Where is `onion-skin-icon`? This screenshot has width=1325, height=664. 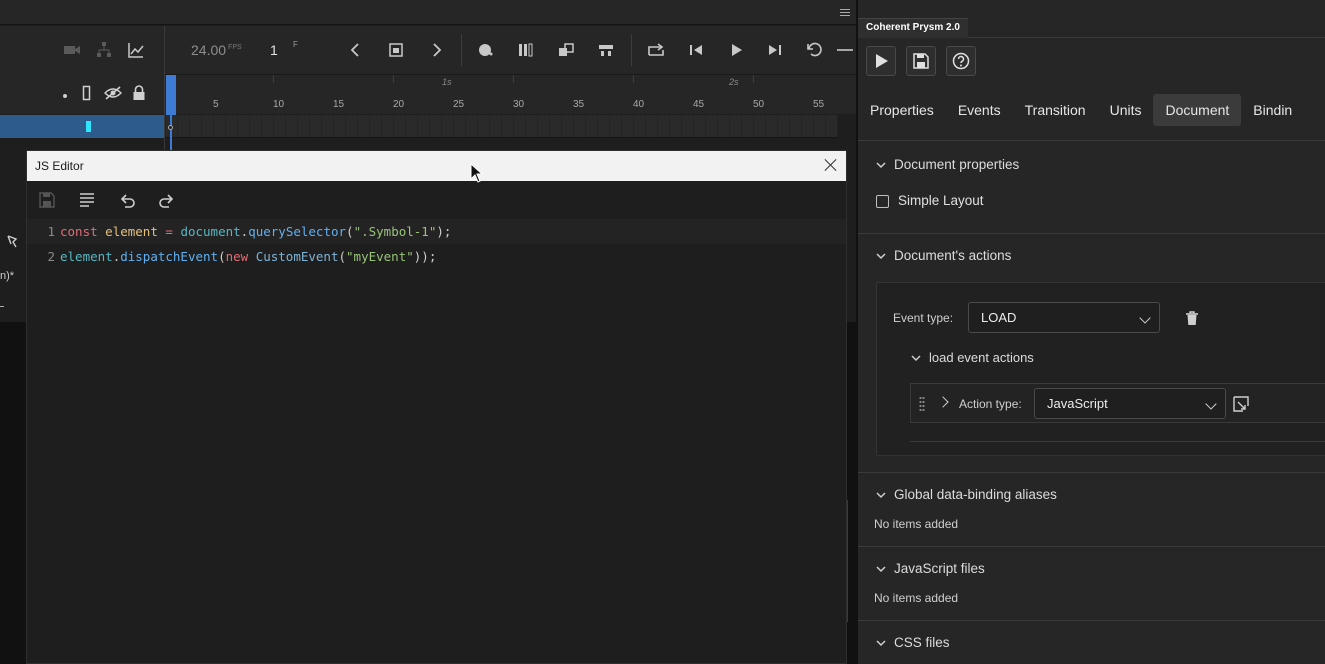
onion-skin-icon is located at coordinates (486, 50).